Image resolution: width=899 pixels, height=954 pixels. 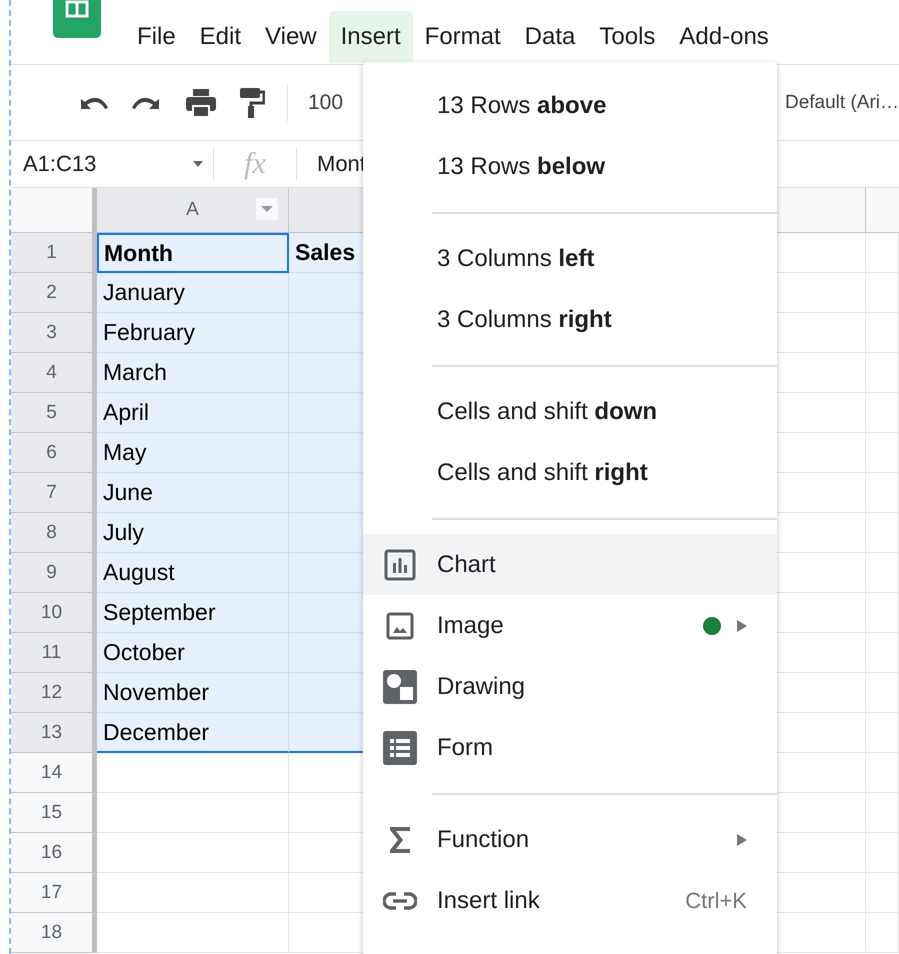 What do you see at coordinates (54, 253) in the screenshot?
I see `row-number: 1` at bounding box center [54, 253].